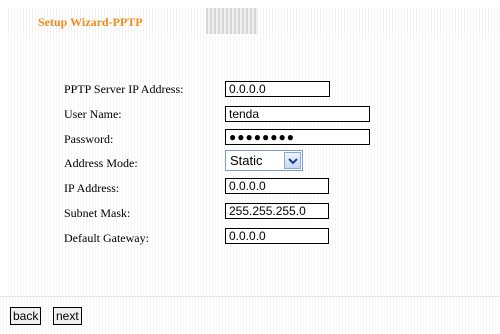 This screenshot has height=334, width=500. Describe the element at coordinates (92, 188) in the screenshot. I see `ip-address-label: IP Address:` at that location.